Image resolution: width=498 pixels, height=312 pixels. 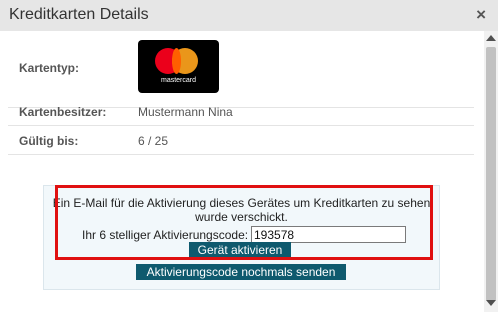 What do you see at coordinates (491, 303) in the screenshot?
I see `scroll-down-icon` at bounding box center [491, 303].